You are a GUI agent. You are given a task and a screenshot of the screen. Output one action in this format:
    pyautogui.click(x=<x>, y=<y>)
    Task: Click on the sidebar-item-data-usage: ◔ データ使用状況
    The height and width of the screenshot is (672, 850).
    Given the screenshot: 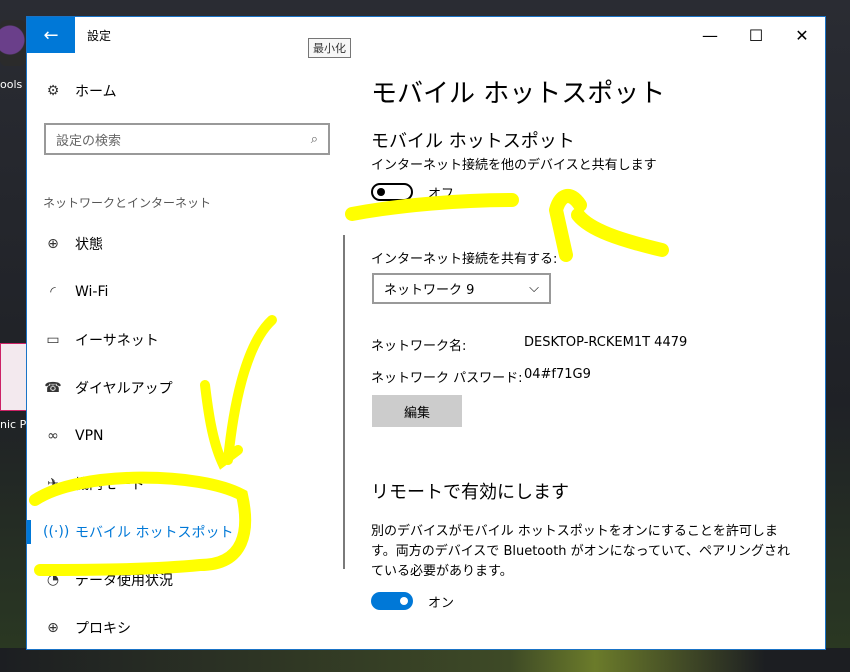 What is the action you would take?
    pyautogui.click(x=108, y=580)
    